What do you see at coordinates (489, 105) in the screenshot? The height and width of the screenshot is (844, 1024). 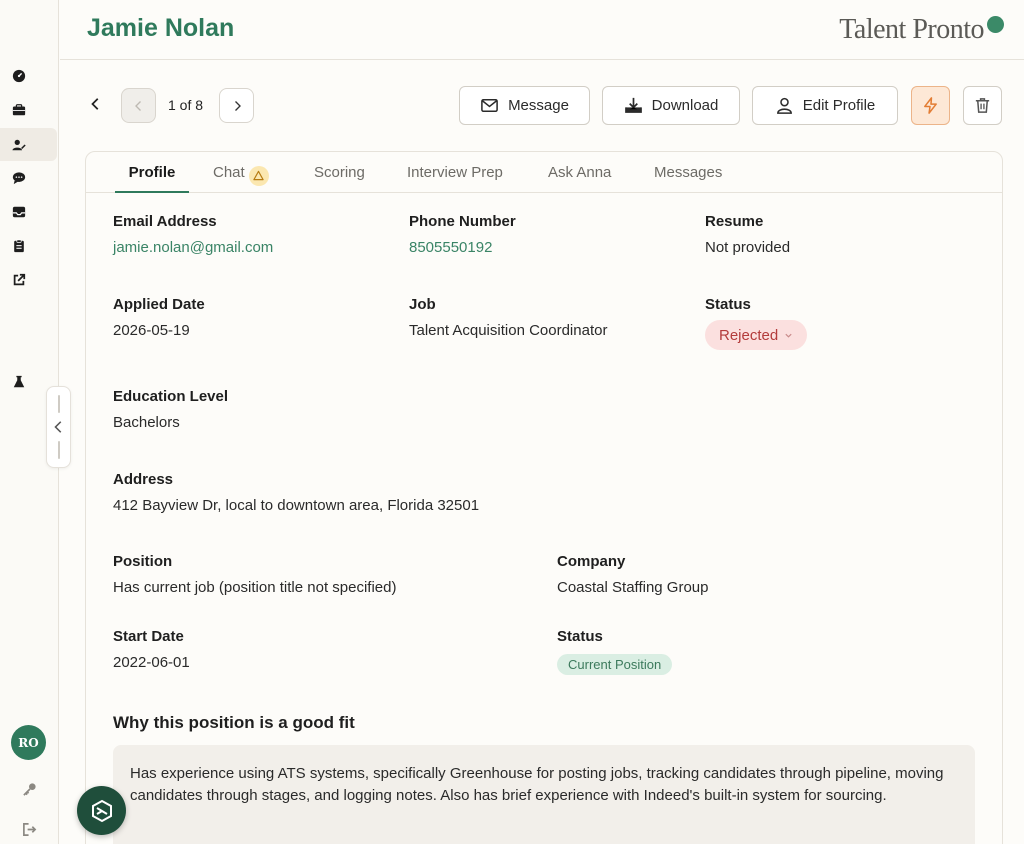 I see `envelope-icon` at bounding box center [489, 105].